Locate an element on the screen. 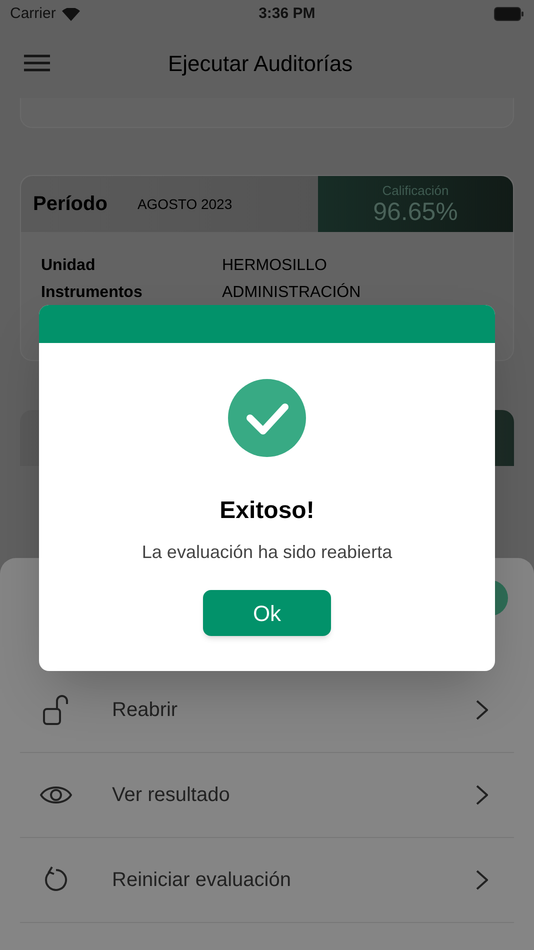 This screenshot has width=534, height=950. unlock-icon is located at coordinates (56, 710).